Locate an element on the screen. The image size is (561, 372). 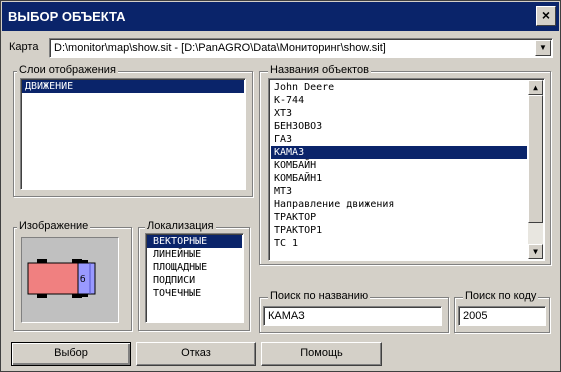
scroll-thumb is located at coordinates (535, 159).